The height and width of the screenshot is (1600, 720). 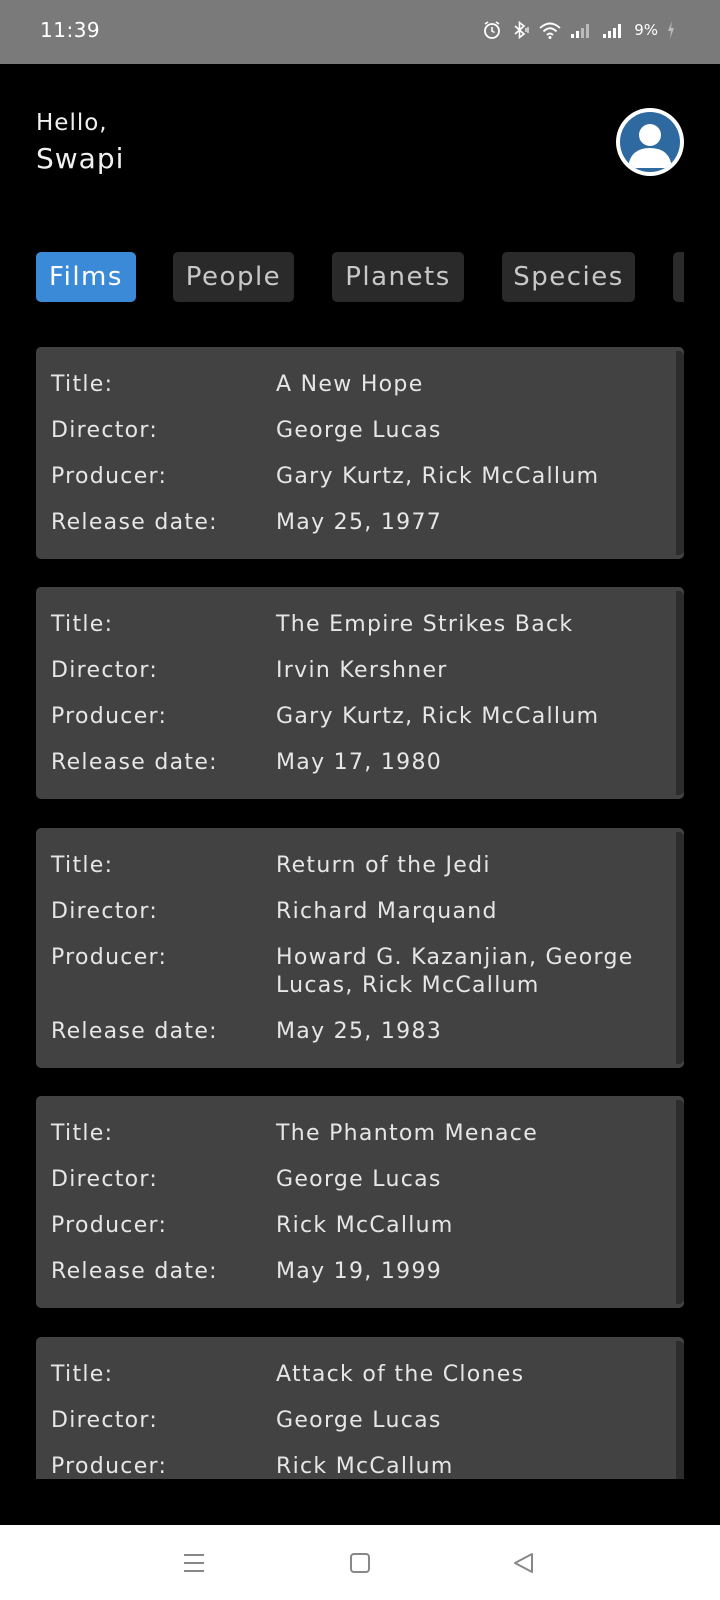 I want to click on greeting-hello: Hello,, so click(x=72, y=123).